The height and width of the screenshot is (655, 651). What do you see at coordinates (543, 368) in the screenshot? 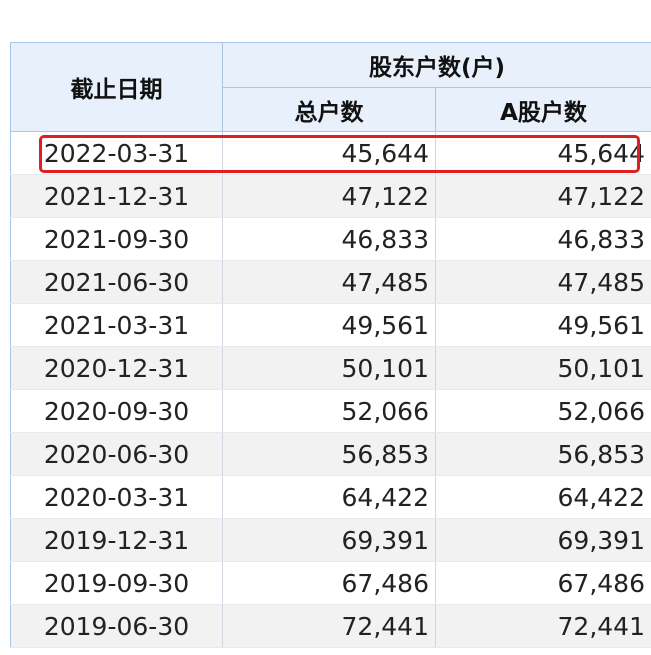
I see `cell-a-share: 50,101` at bounding box center [543, 368].